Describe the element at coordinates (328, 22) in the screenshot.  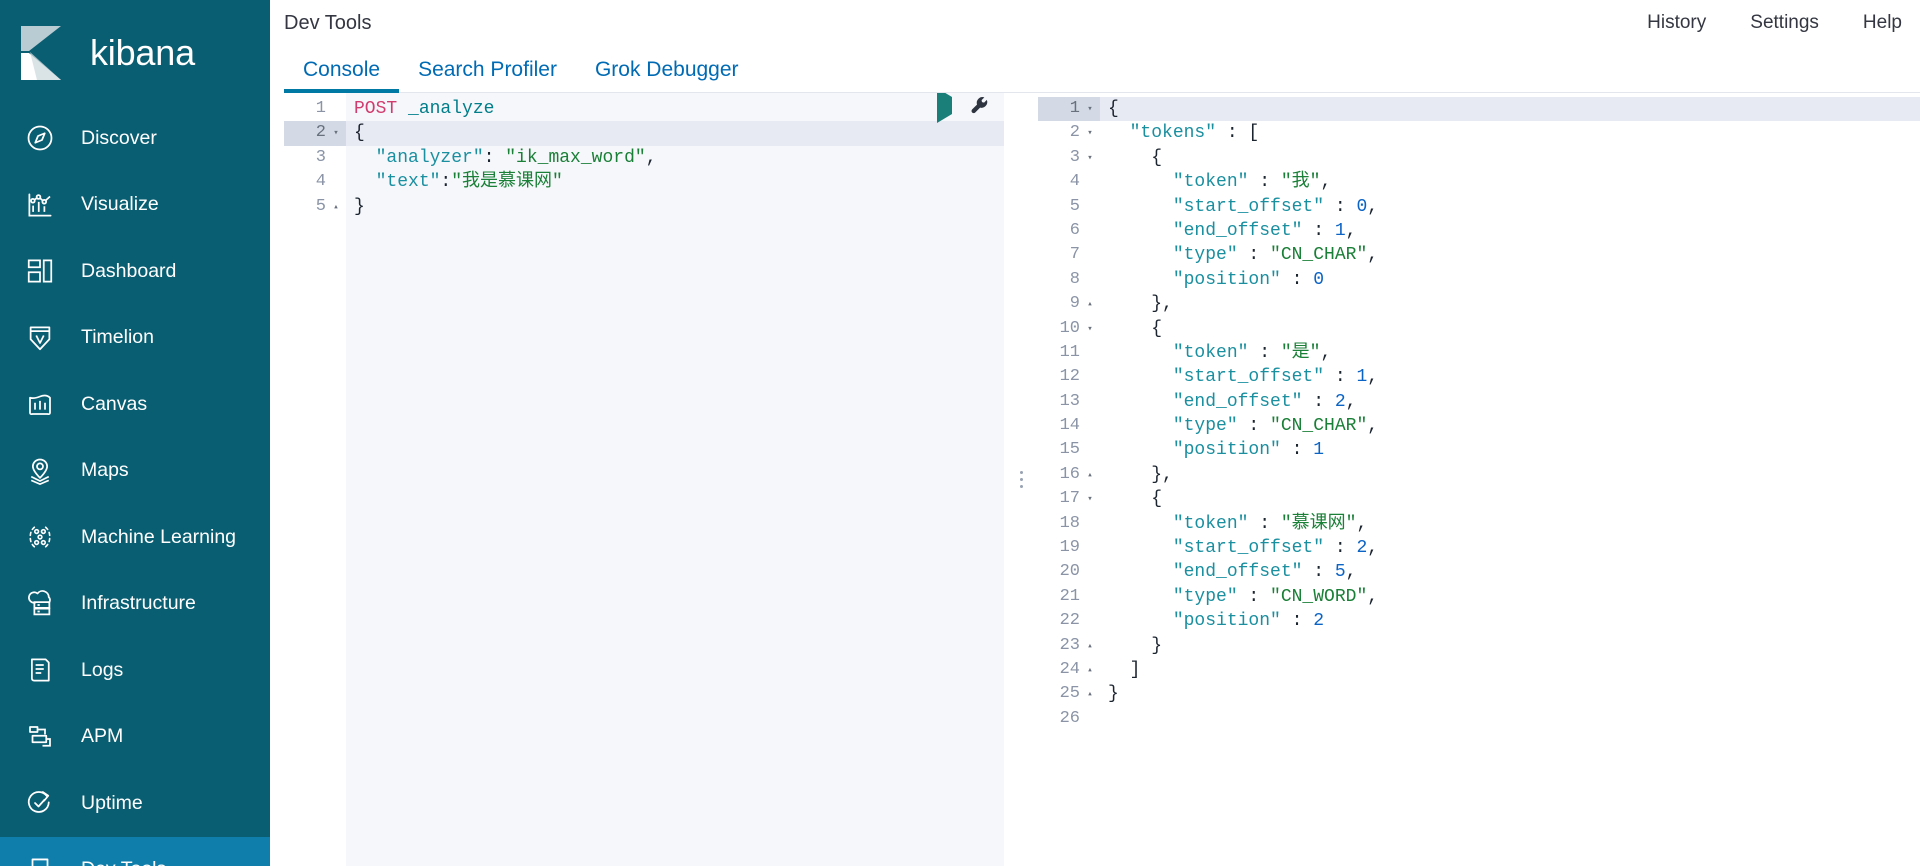
I see `page-title: Dev Tools` at that location.